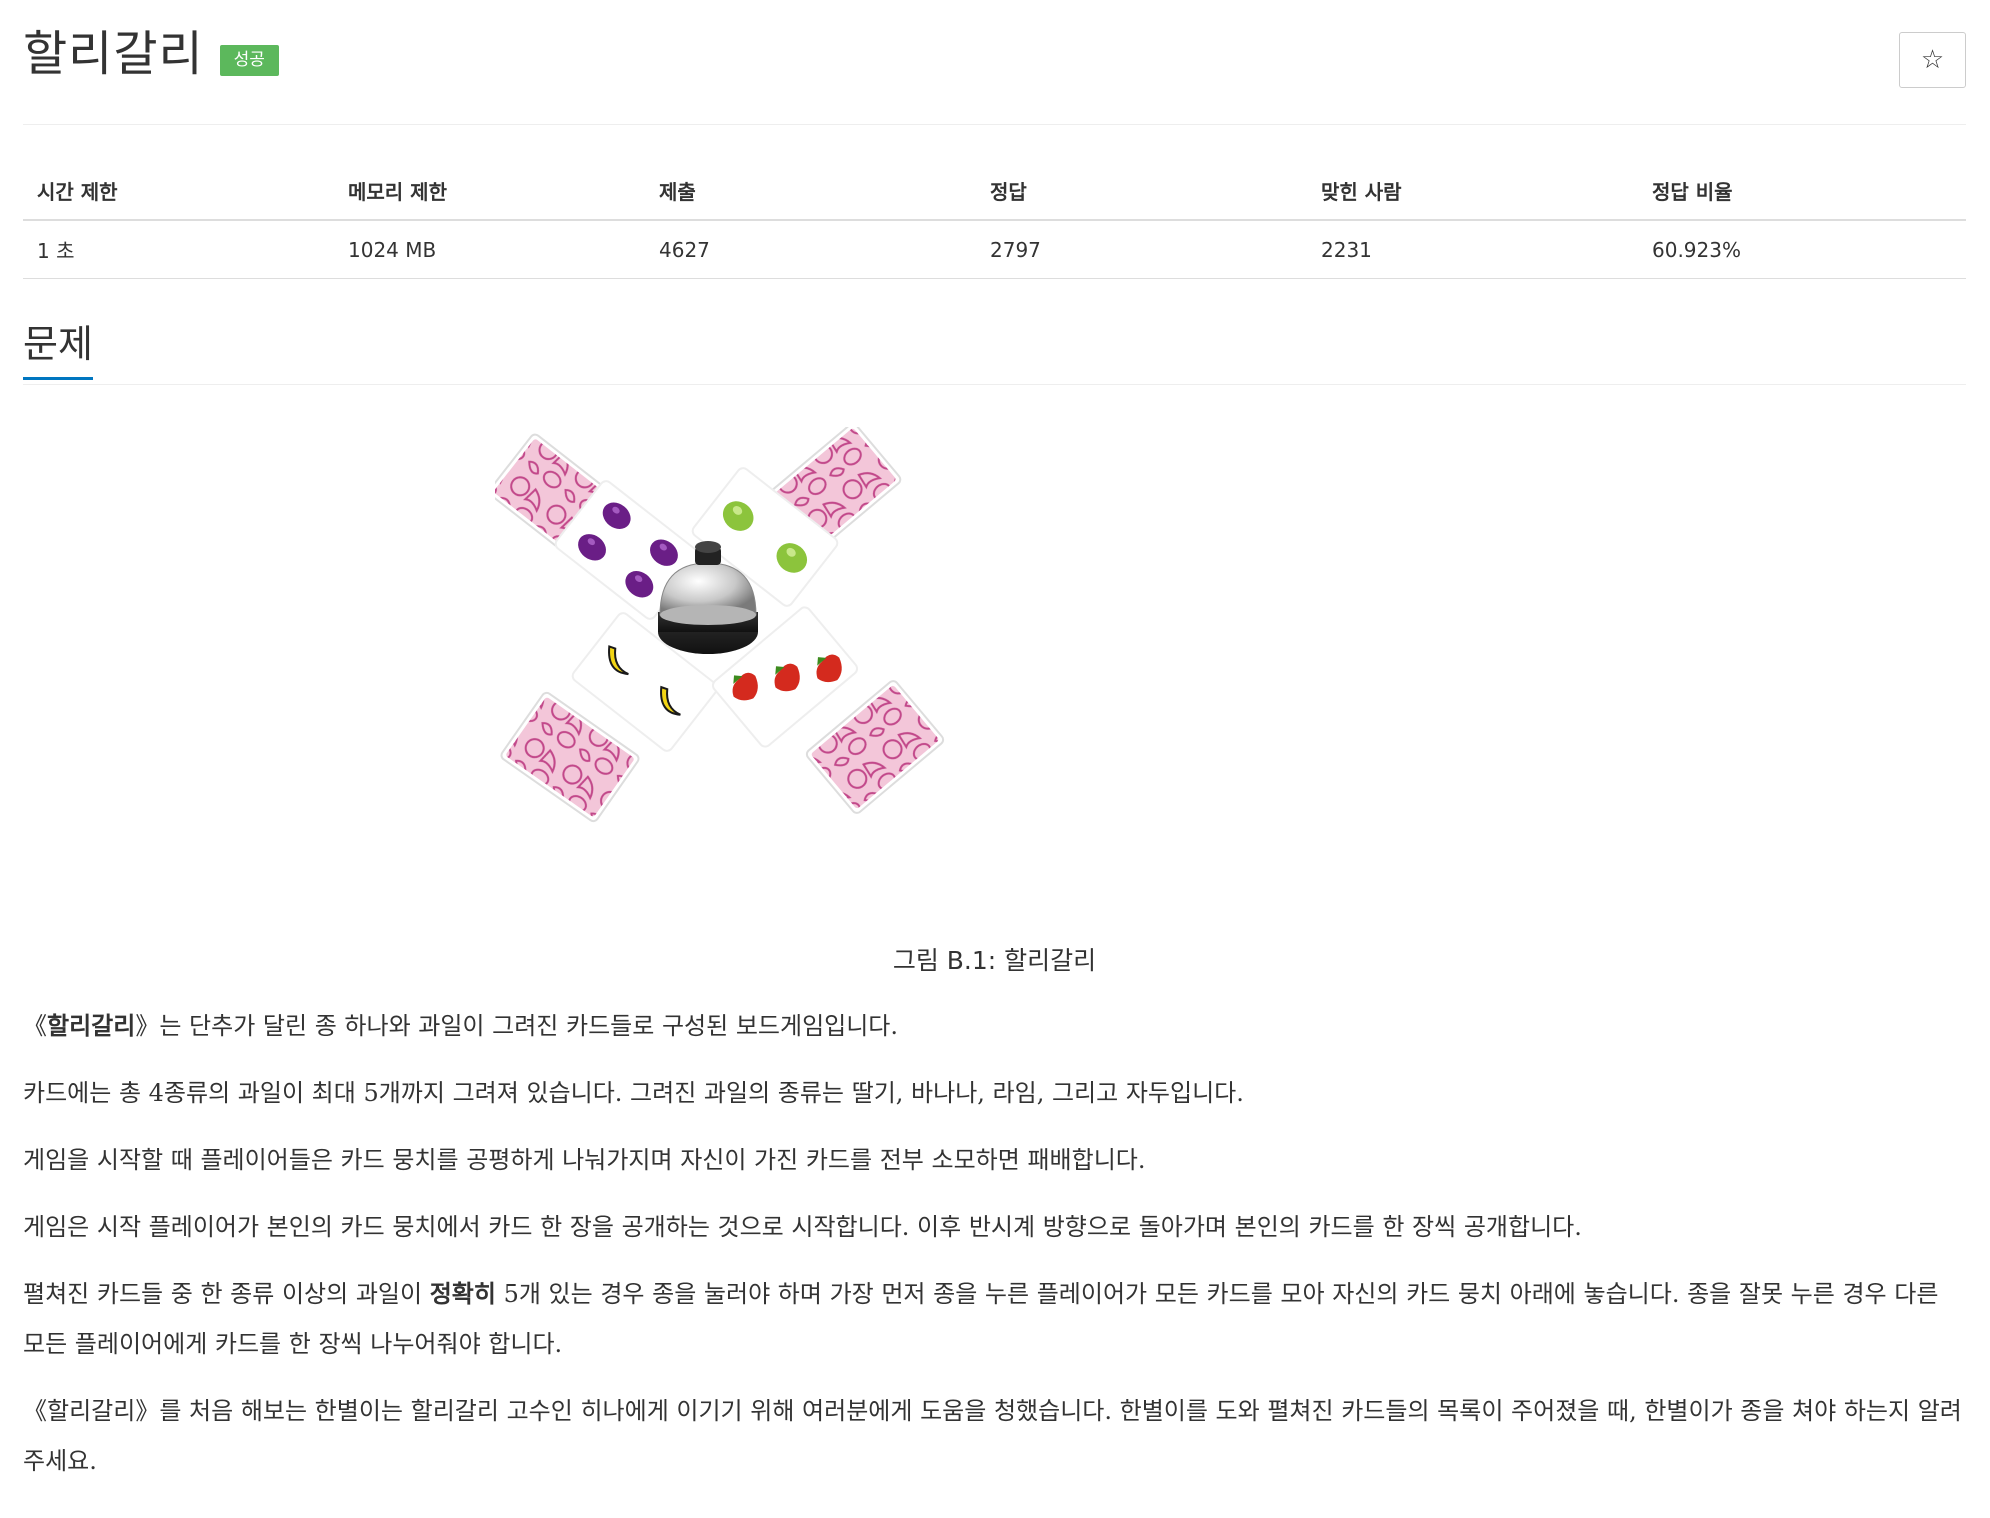 The height and width of the screenshot is (1518, 1990). What do you see at coordinates (462, 1293) in the screenshot?
I see `paragraph-5-bold: 정확히` at bounding box center [462, 1293].